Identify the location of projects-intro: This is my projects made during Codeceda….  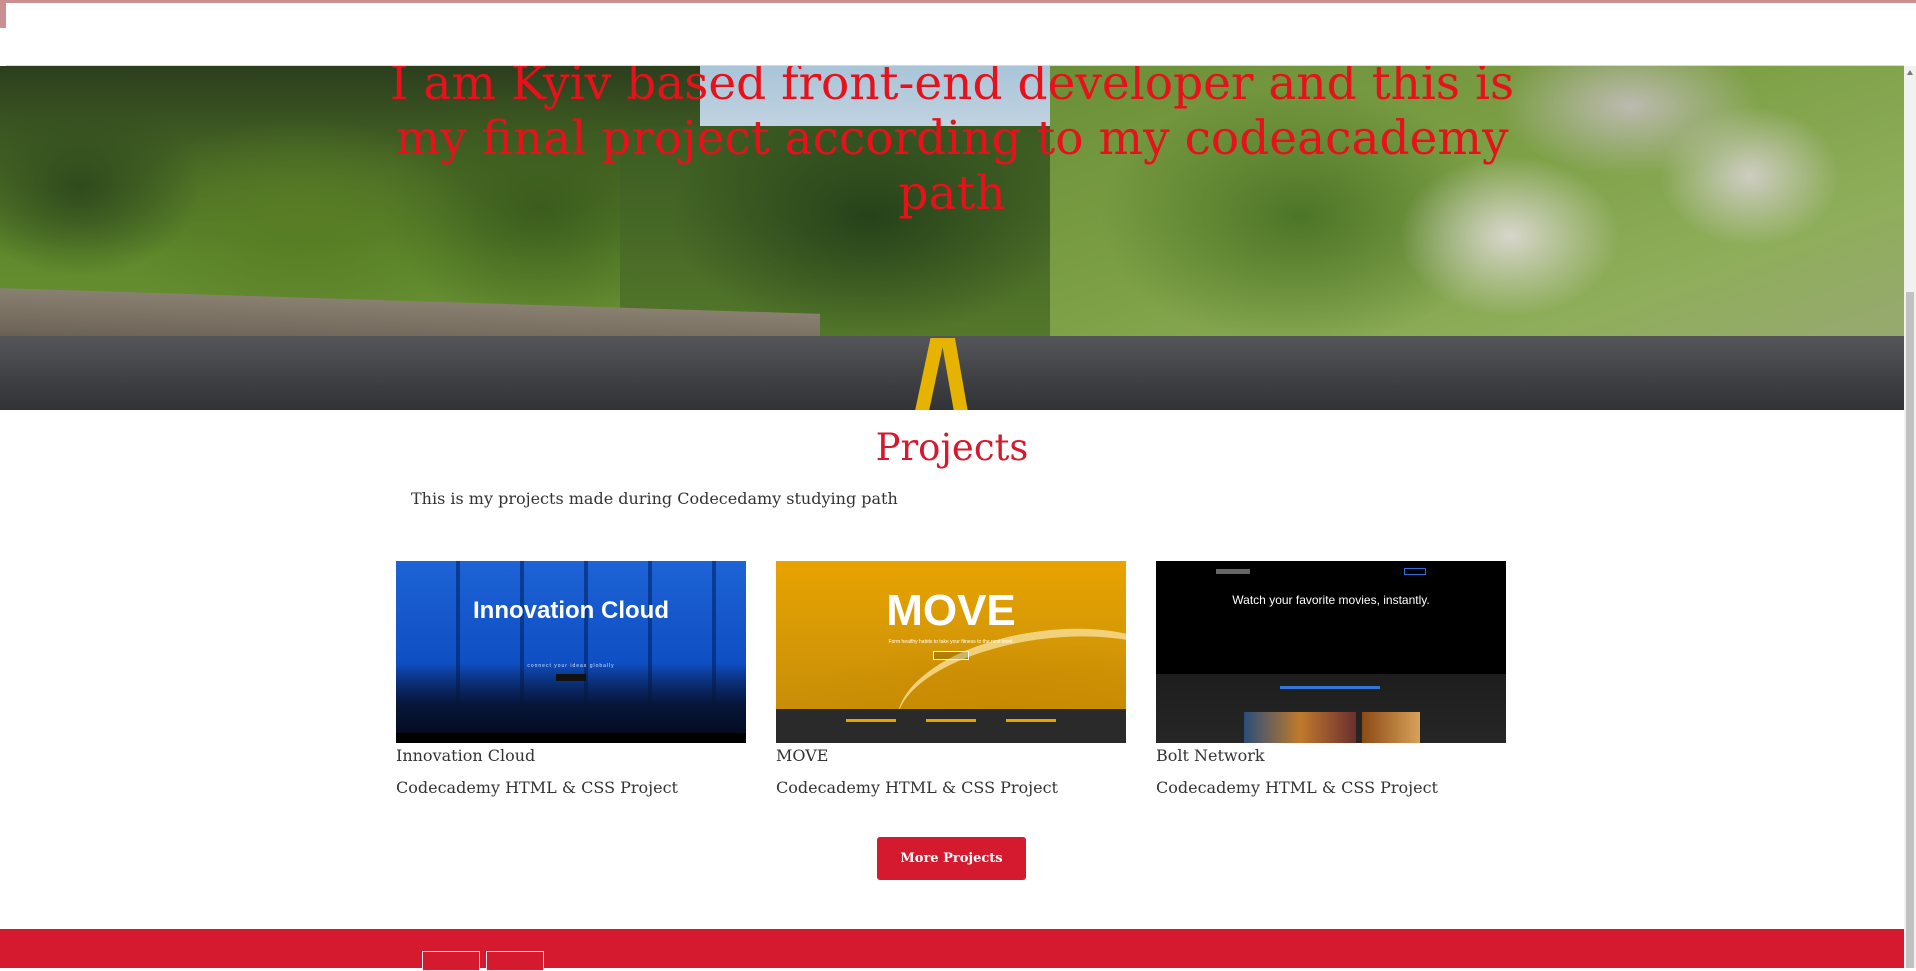
(654, 498).